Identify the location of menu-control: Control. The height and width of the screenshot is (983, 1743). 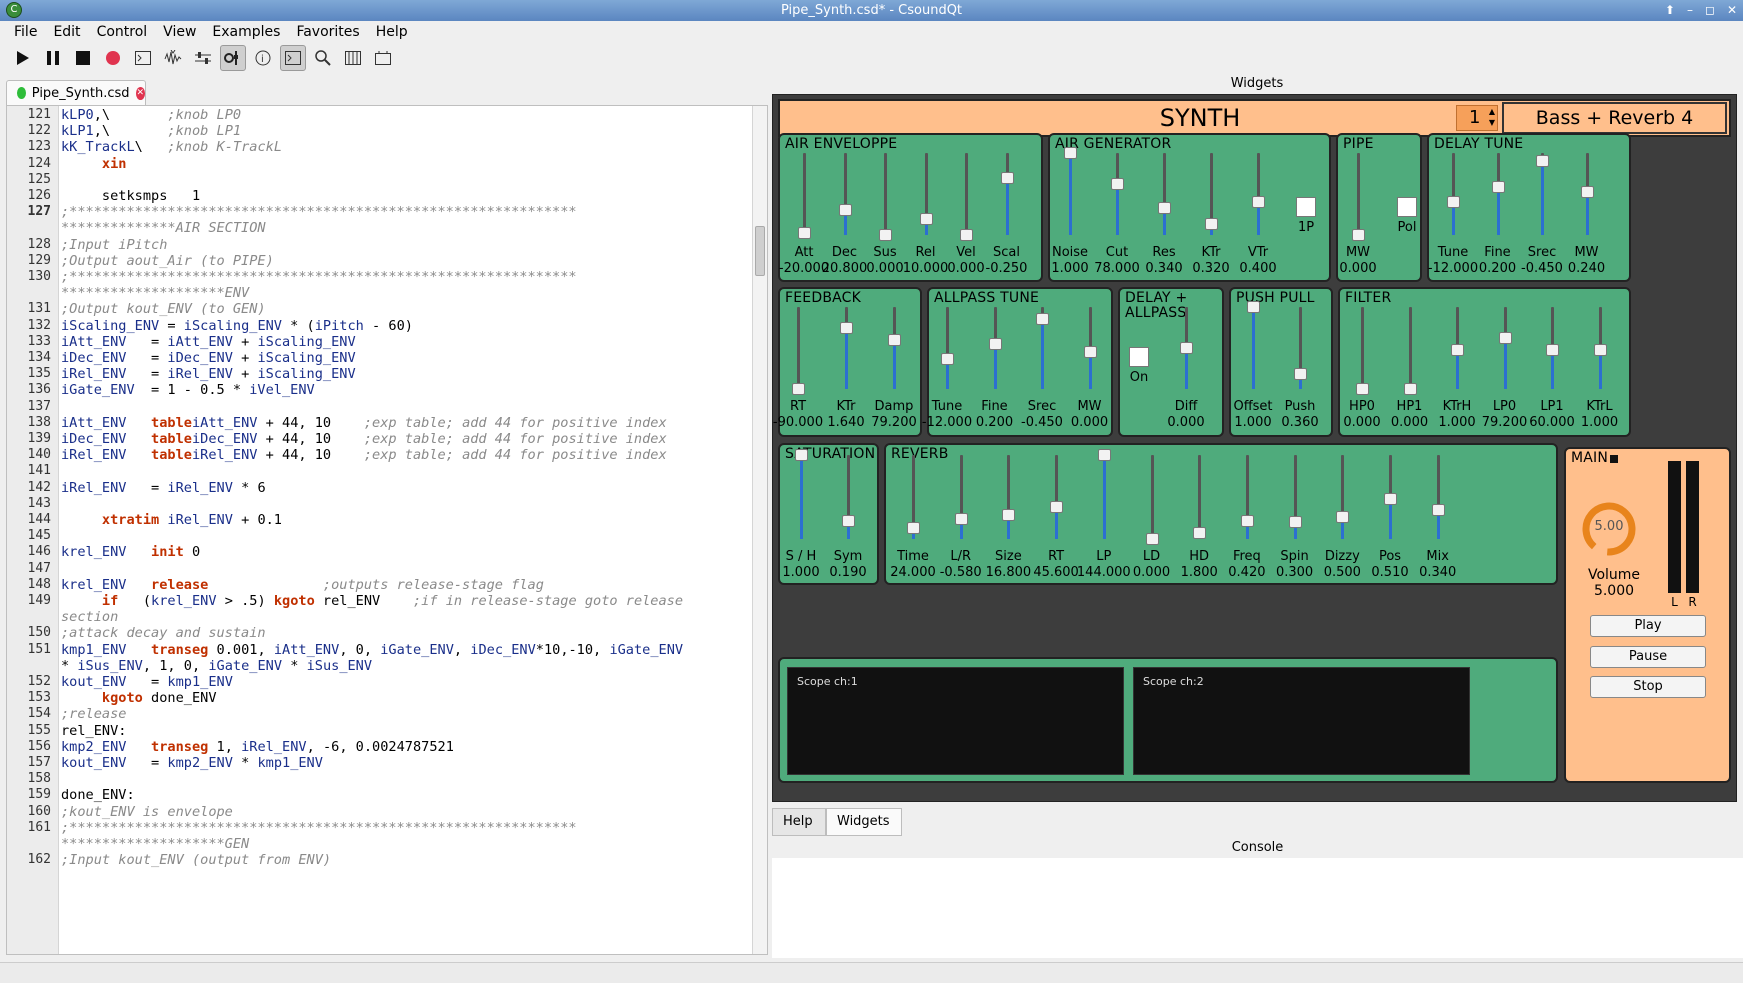
(122, 32).